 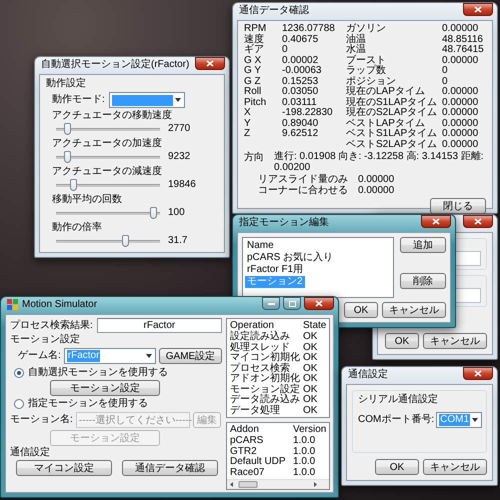 I want to click on group-title: 通信設定, so click(x=30, y=453).